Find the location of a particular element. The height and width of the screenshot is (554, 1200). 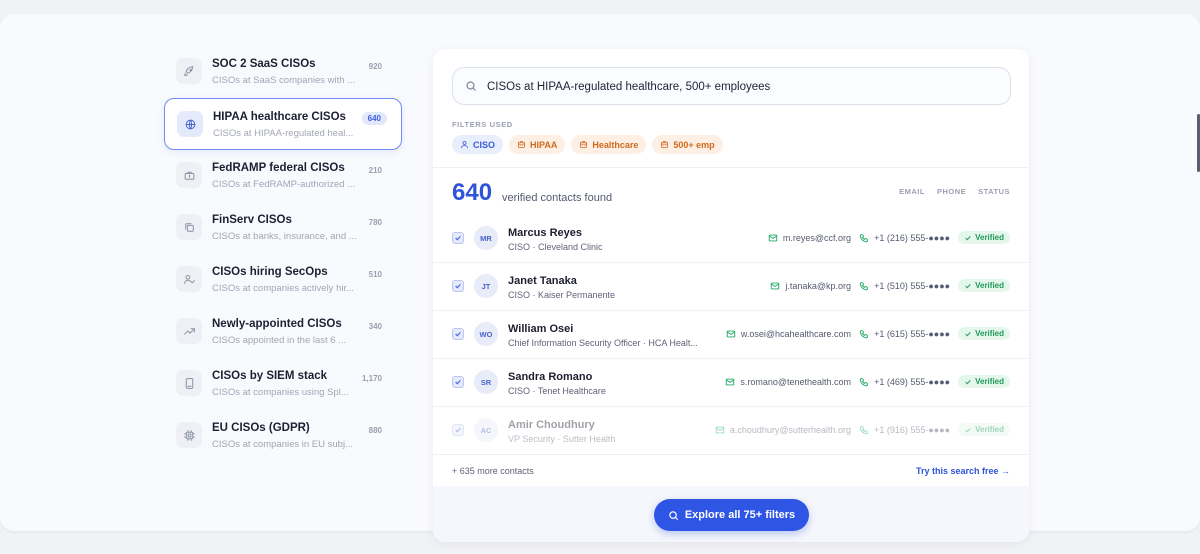

building-icon is located at coordinates (664, 144).